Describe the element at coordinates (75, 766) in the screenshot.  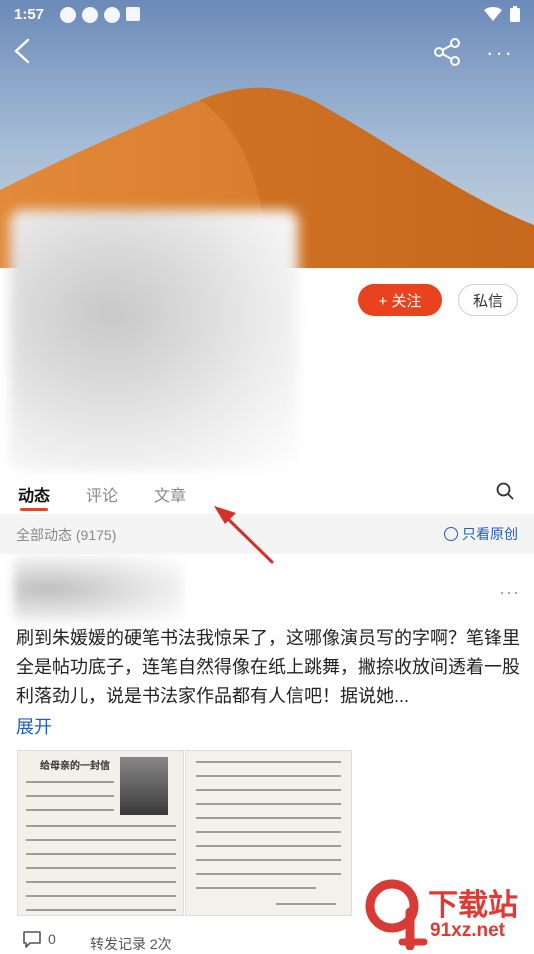
I see `letter-title: 给母亲的一封信` at that location.